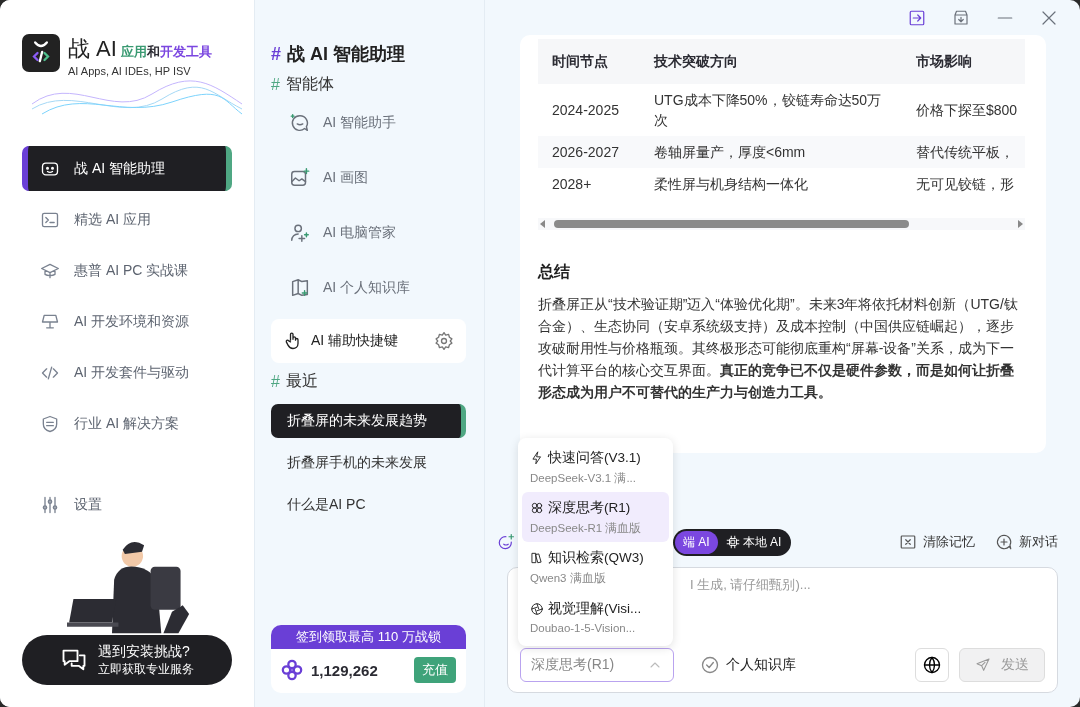  What do you see at coordinates (963, 61) in the screenshot?
I see `table-header: 市场影响` at bounding box center [963, 61].